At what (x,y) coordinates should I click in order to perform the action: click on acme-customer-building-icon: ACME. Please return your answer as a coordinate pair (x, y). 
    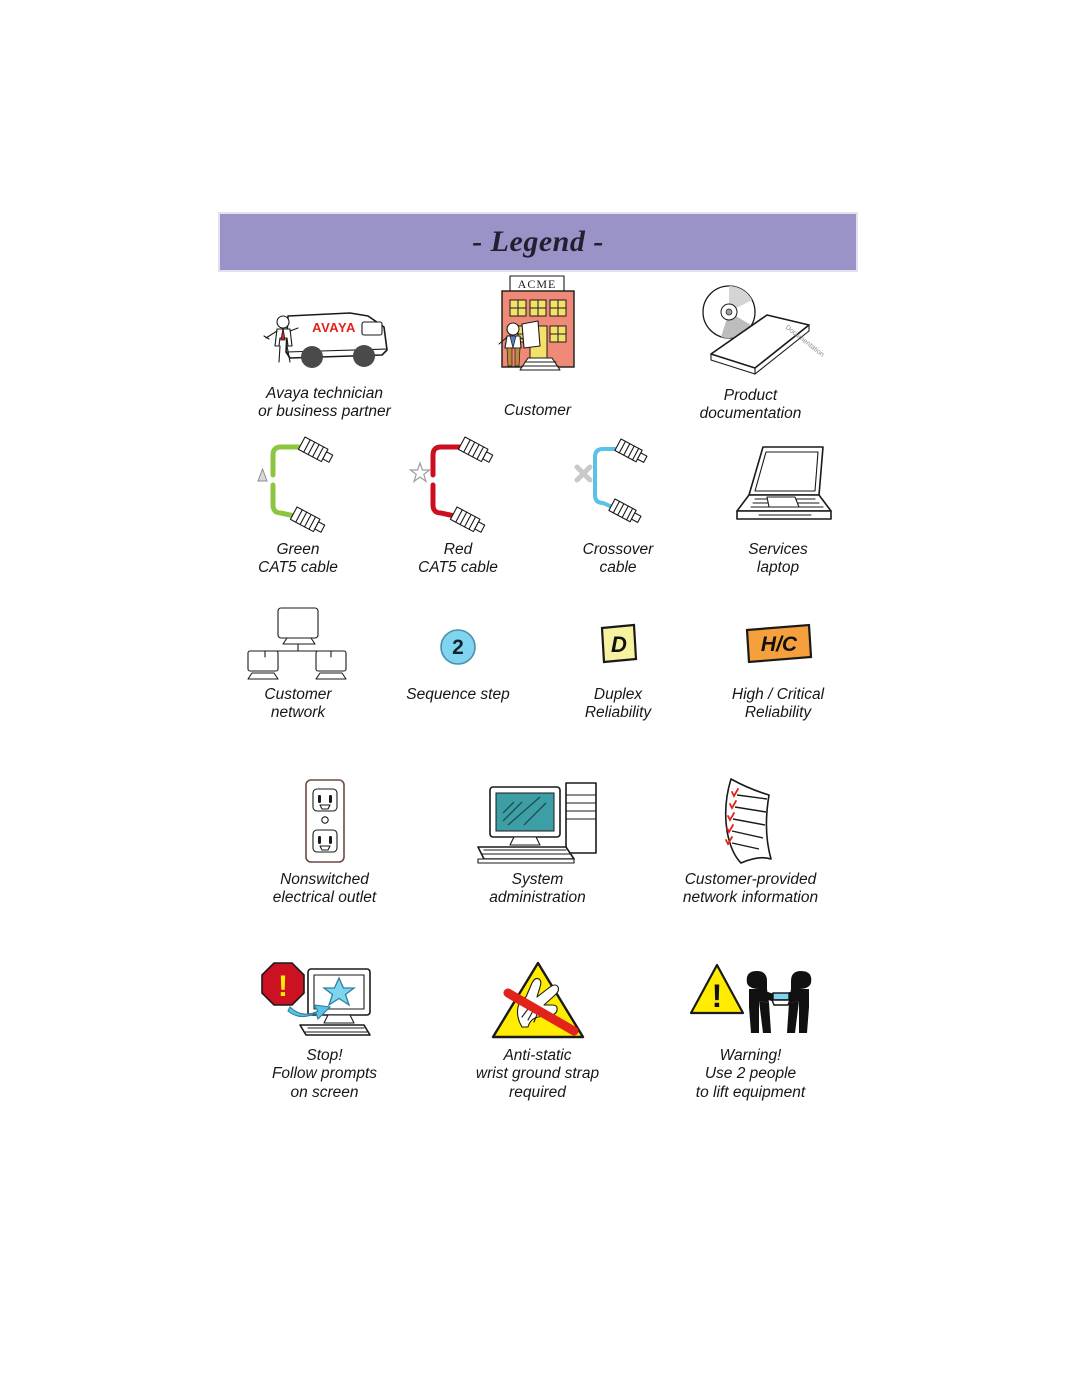
    Looking at the image, I should click on (538, 328).